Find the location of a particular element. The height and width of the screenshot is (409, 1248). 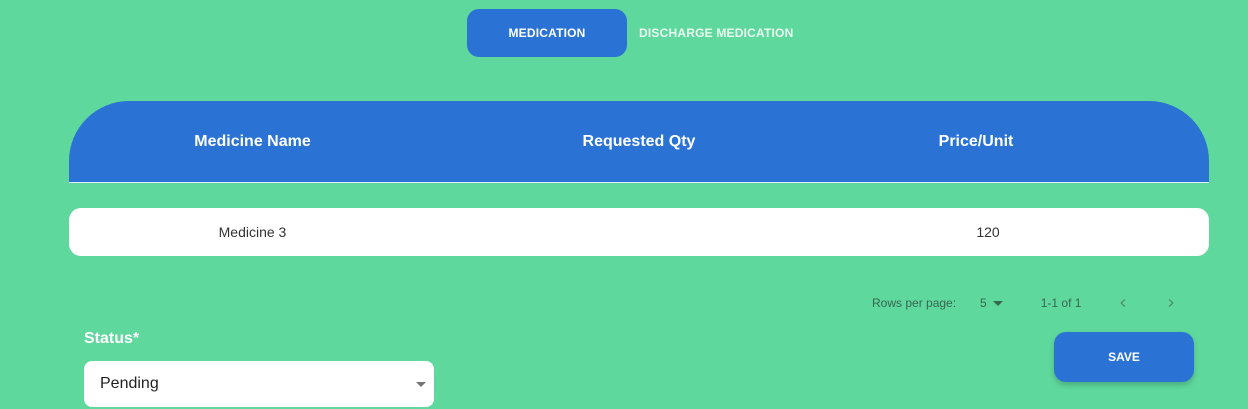

save-button: SAVE is located at coordinates (1124, 357).